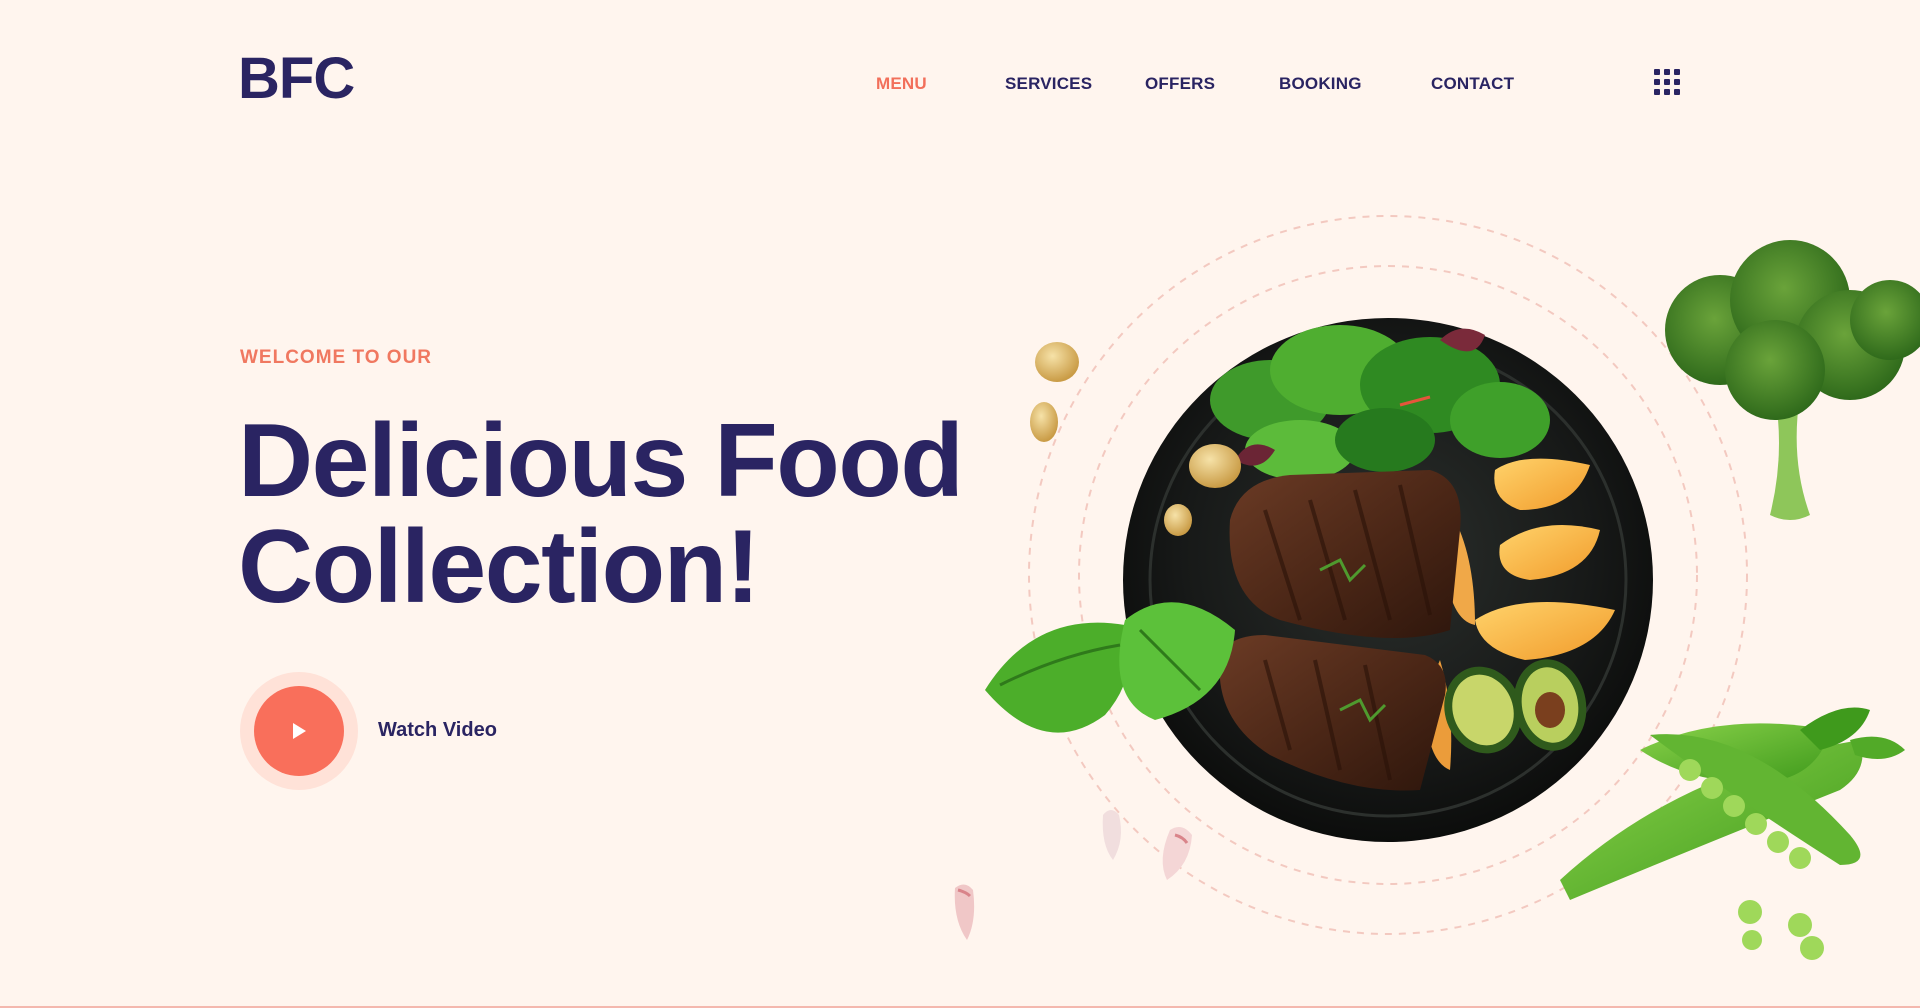 This screenshot has height=1008, width=1920. Describe the element at coordinates (1054, 392) in the screenshot. I see `nuts-image` at that location.